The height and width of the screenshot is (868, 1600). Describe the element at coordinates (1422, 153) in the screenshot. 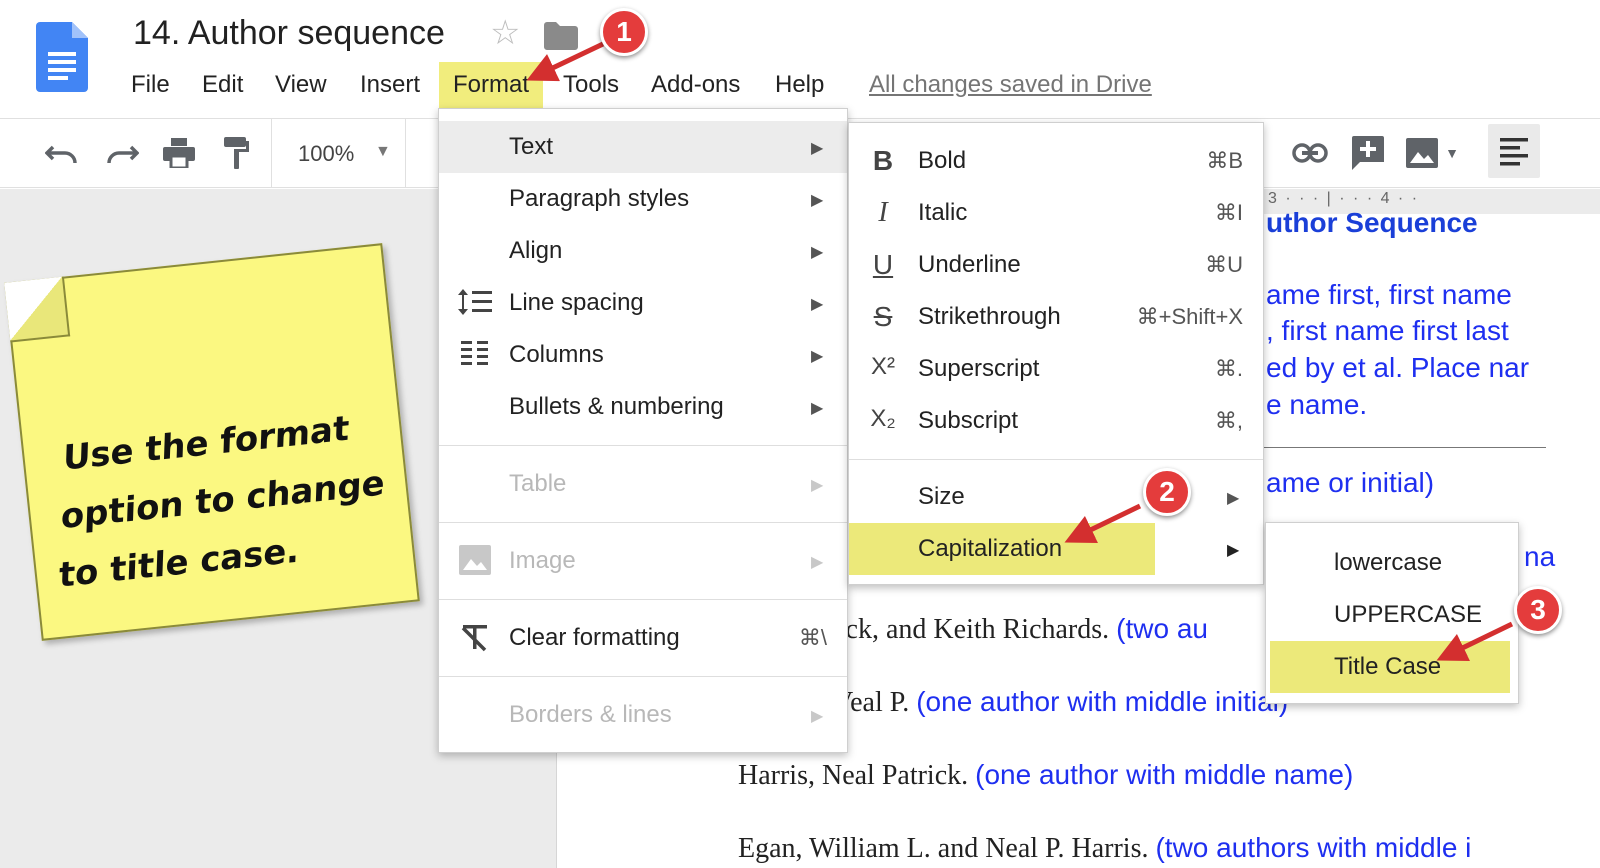

I see `insert-image-icon` at that location.